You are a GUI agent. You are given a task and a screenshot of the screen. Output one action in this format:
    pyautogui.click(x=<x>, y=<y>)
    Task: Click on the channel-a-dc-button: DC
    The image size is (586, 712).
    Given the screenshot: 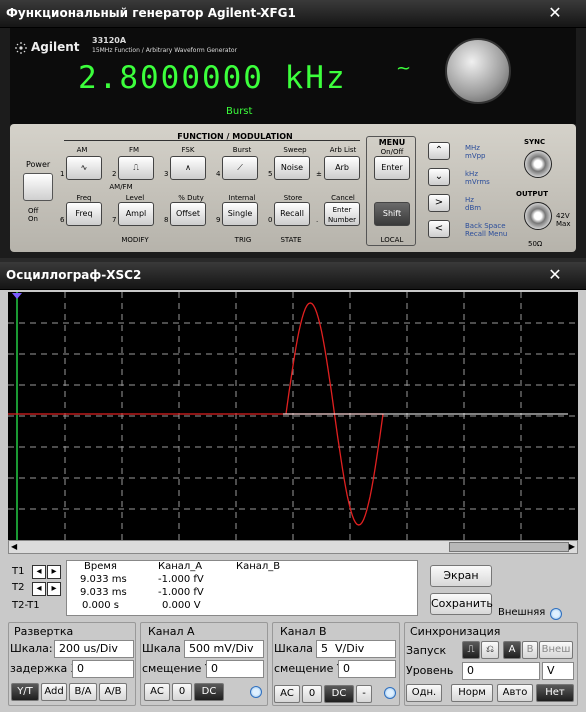 What is the action you would take?
    pyautogui.click(x=209, y=692)
    